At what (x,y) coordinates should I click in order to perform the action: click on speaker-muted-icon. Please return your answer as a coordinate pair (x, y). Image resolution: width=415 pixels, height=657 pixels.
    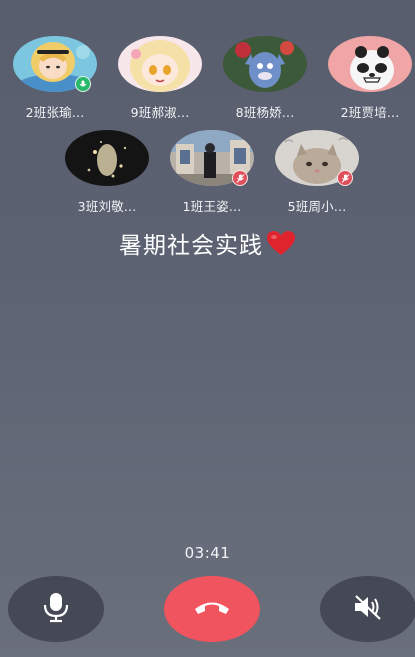
    Looking at the image, I should click on (368, 609).